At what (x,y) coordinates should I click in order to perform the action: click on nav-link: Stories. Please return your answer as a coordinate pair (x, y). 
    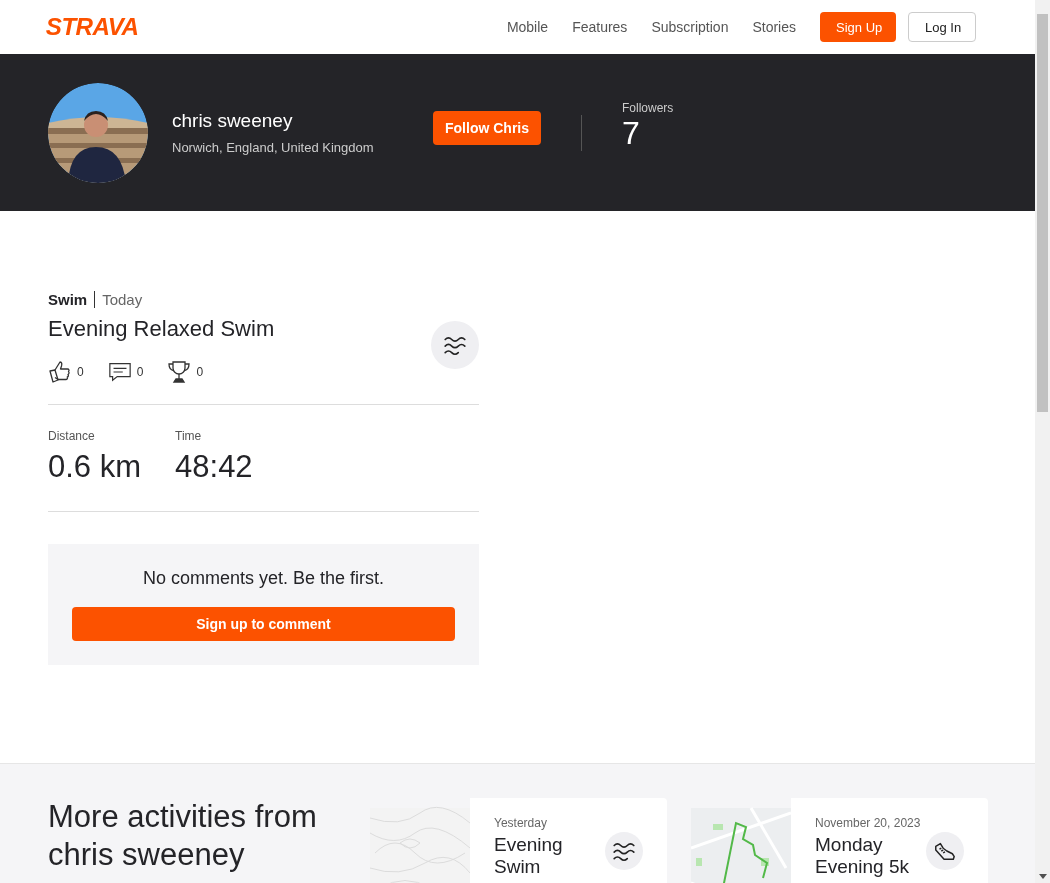
    Looking at the image, I should click on (774, 27).